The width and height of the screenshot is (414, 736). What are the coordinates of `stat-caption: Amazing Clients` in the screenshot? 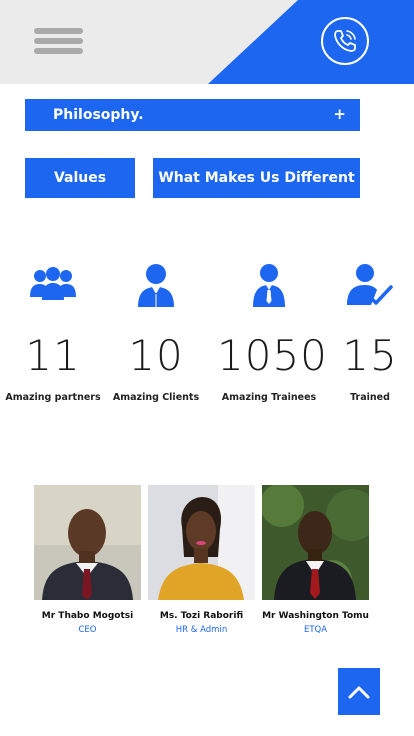 It's located at (156, 397).